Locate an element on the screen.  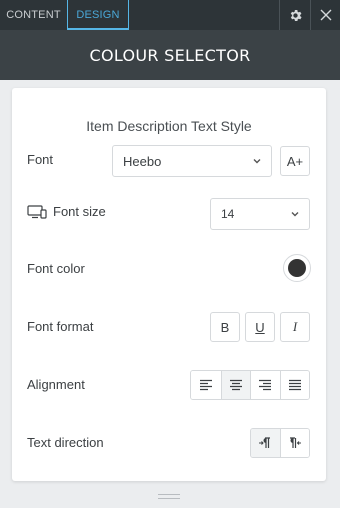
align-justify-button is located at coordinates (294, 385).